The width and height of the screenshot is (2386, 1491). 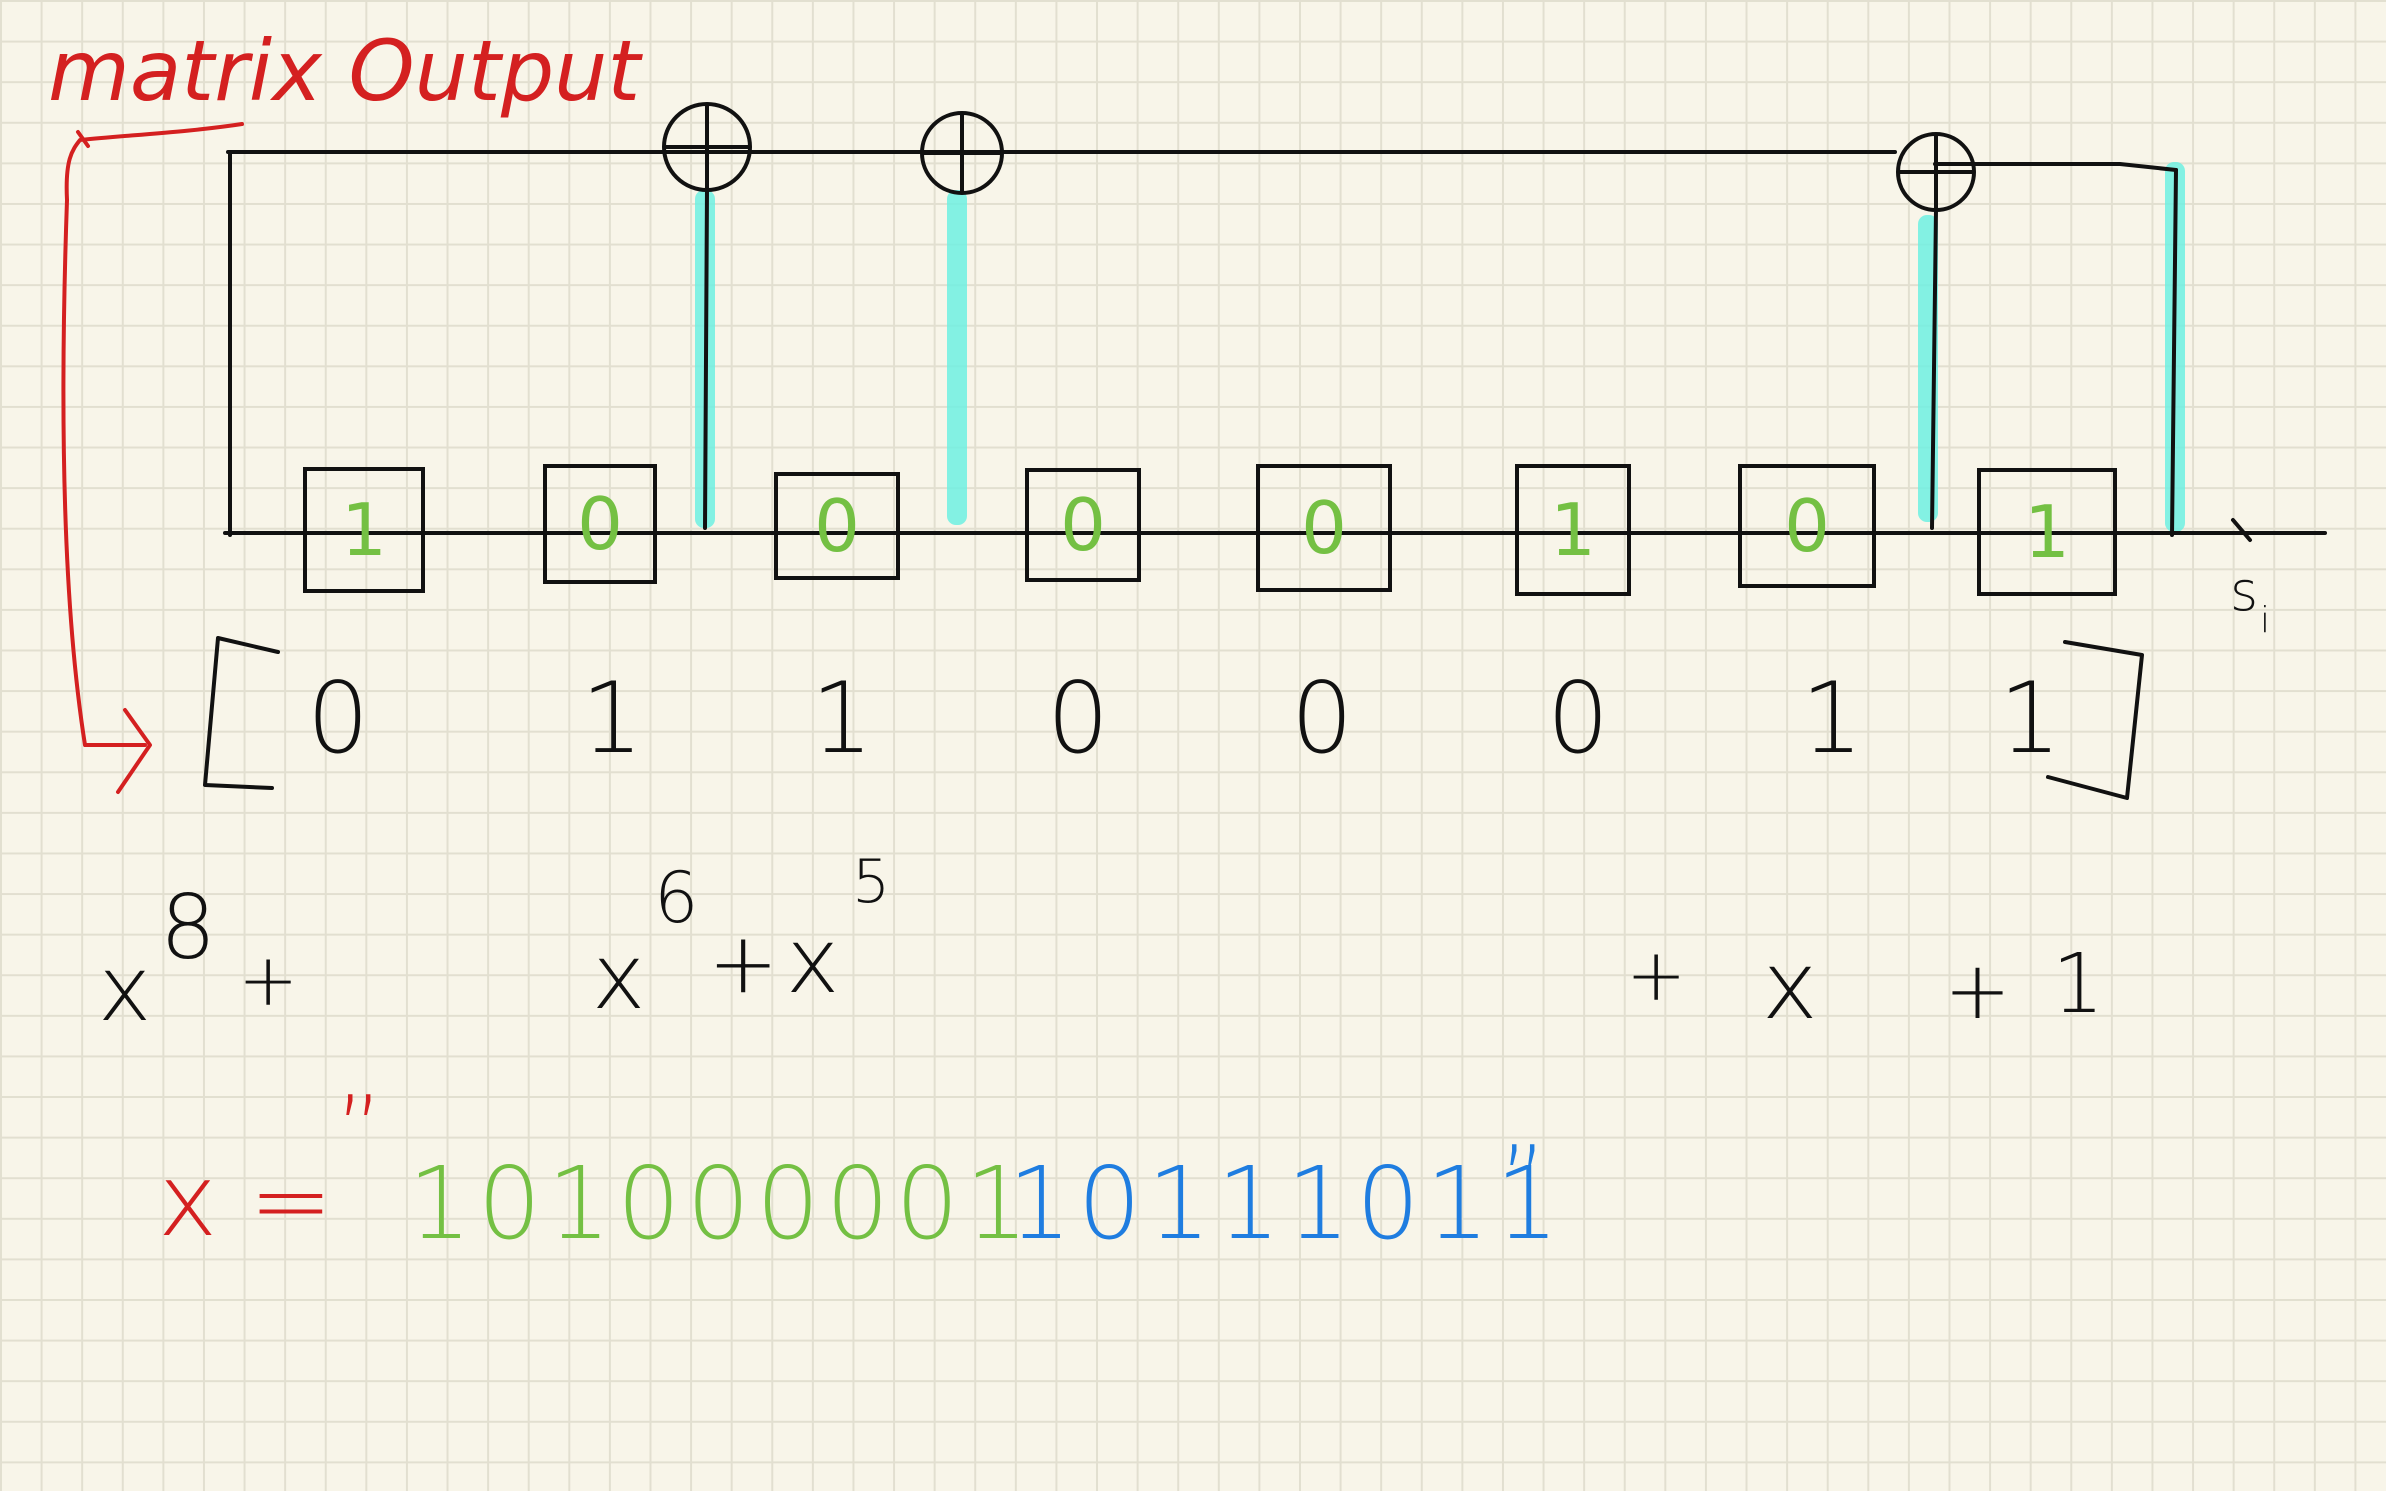 I want to click on annotation-label: matrix Output, so click(x=345, y=71).